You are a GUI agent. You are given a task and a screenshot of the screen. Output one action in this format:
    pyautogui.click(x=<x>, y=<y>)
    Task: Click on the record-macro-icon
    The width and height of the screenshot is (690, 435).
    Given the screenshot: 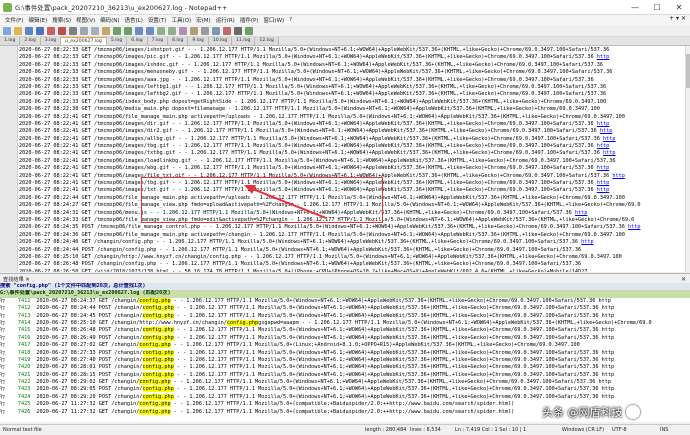 What is the action you would take?
    pyautogui.click(x=227, y=30)
    